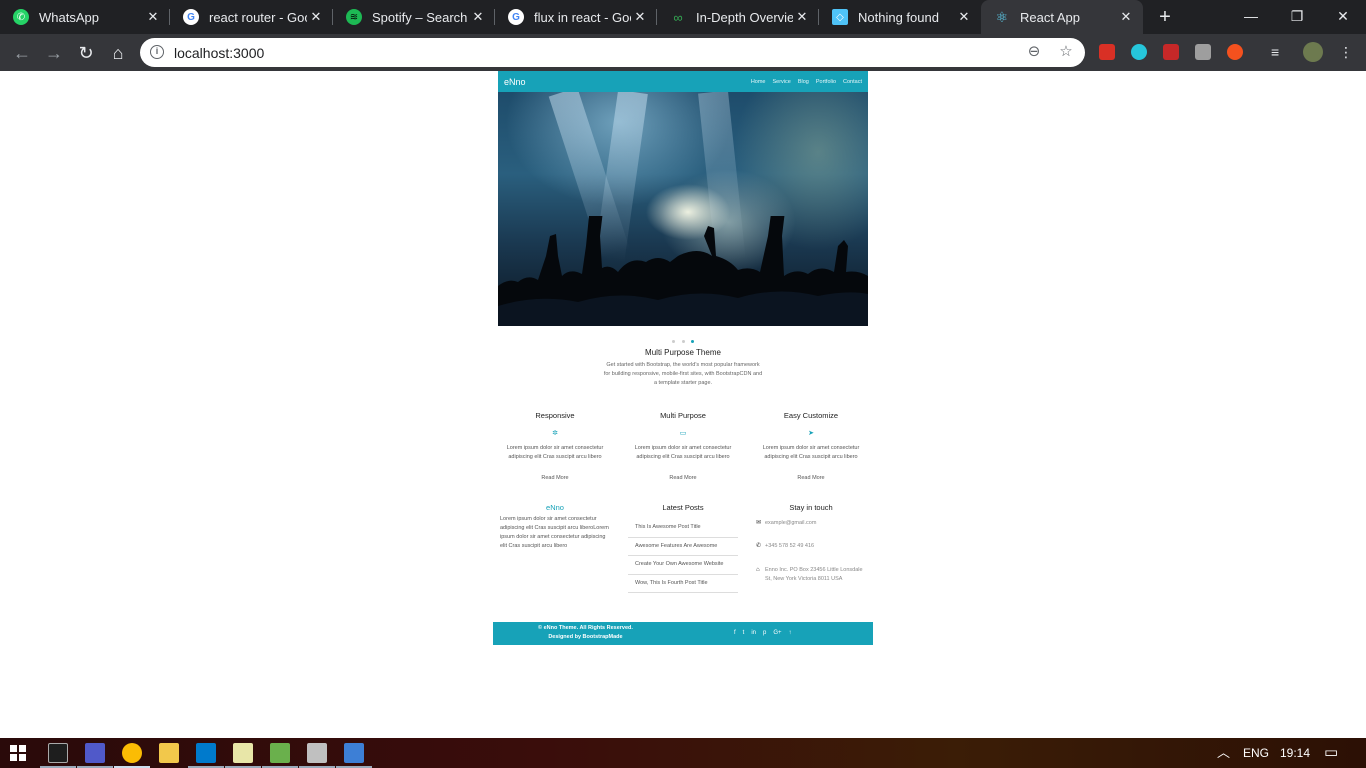  I want to click on tab-title: flux in react - Goo, so click(582, 17).